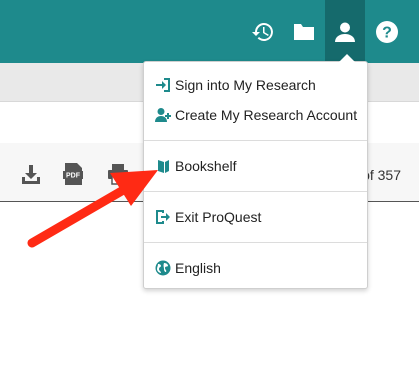  I want to click on annotation-arrow, so click(92, 209).